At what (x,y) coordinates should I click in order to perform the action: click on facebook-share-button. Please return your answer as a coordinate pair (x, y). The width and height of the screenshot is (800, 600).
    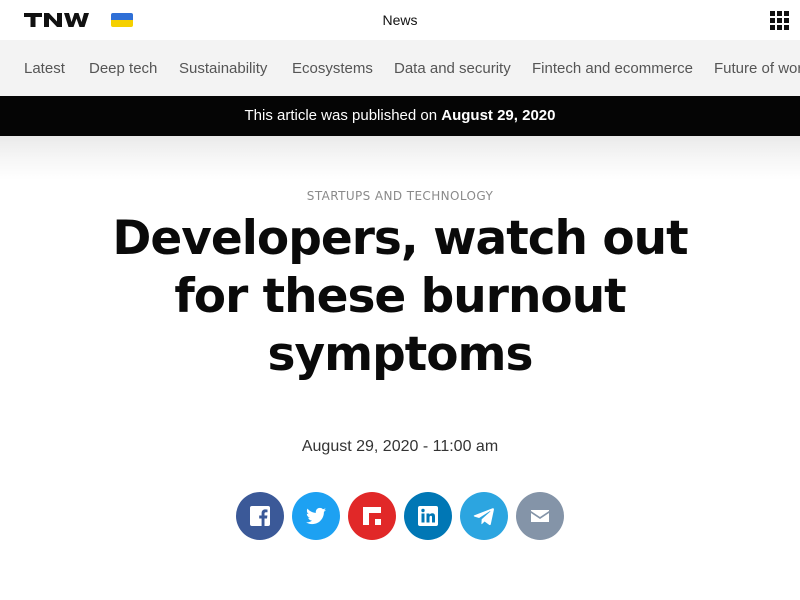
    Looking at the image, I should click on (260, 516).